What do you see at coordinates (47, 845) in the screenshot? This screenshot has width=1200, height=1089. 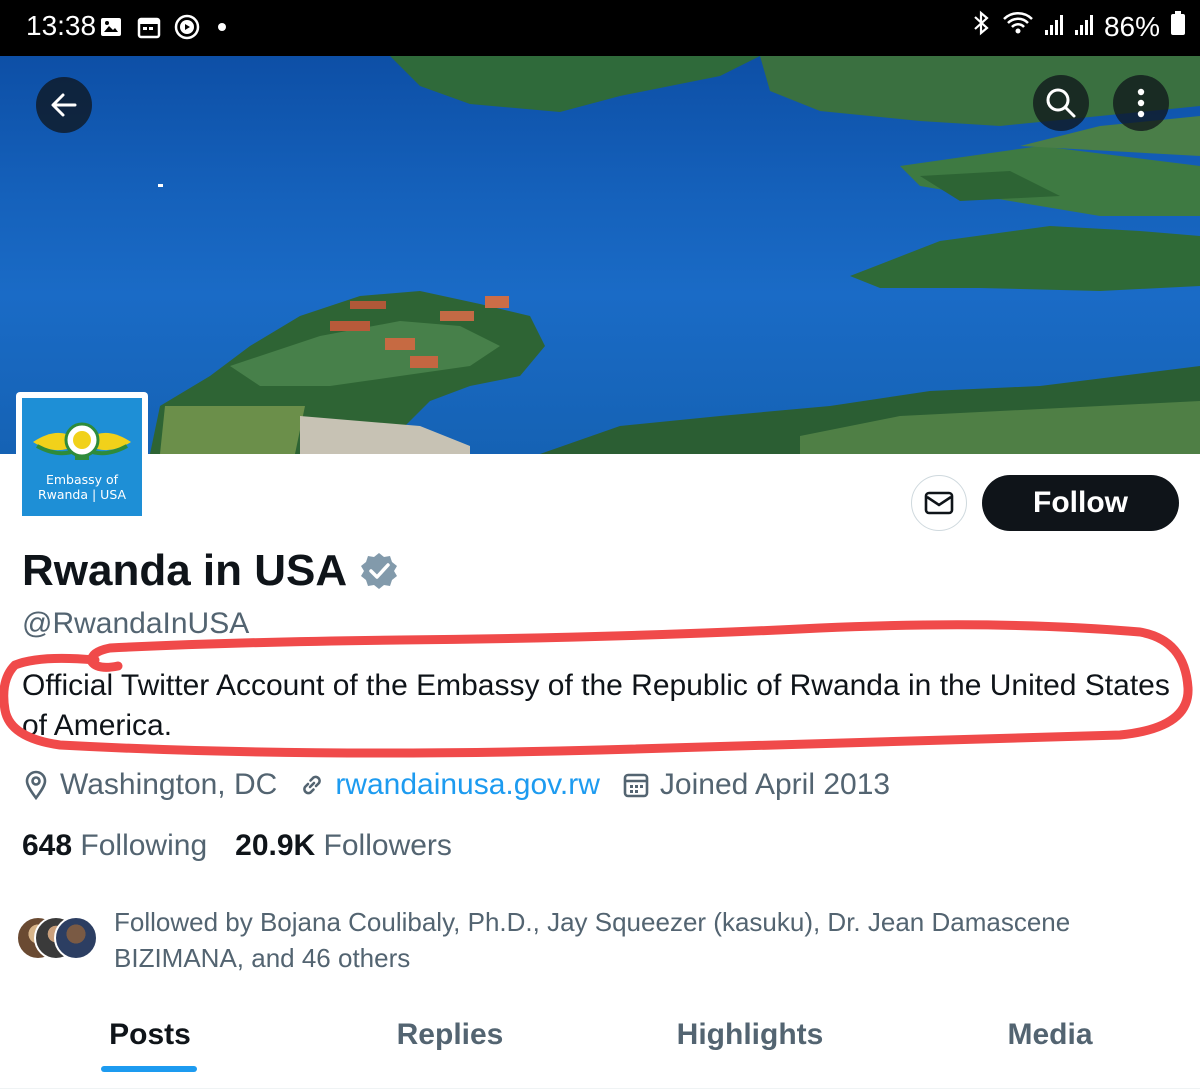 I see `following-count: 648` at bounding box center [47, 845].